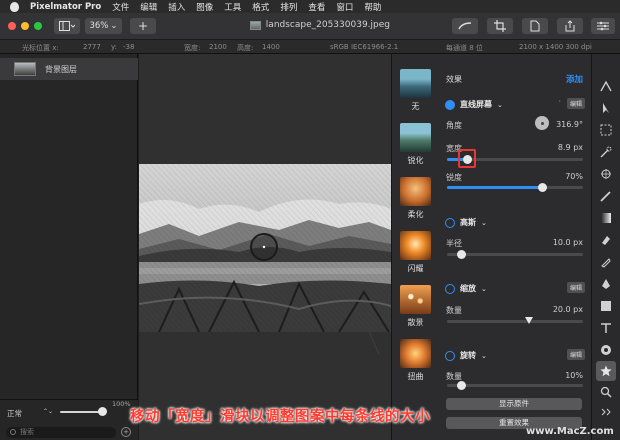  I want to click on effect-thumb-none-label: 无, so click(415, 106).